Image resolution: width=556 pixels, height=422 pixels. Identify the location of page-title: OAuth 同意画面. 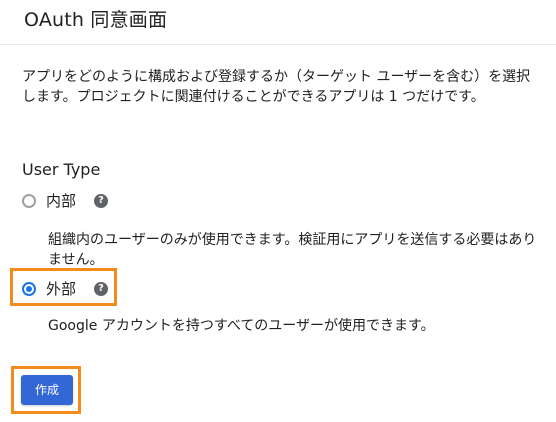
(96, 20).